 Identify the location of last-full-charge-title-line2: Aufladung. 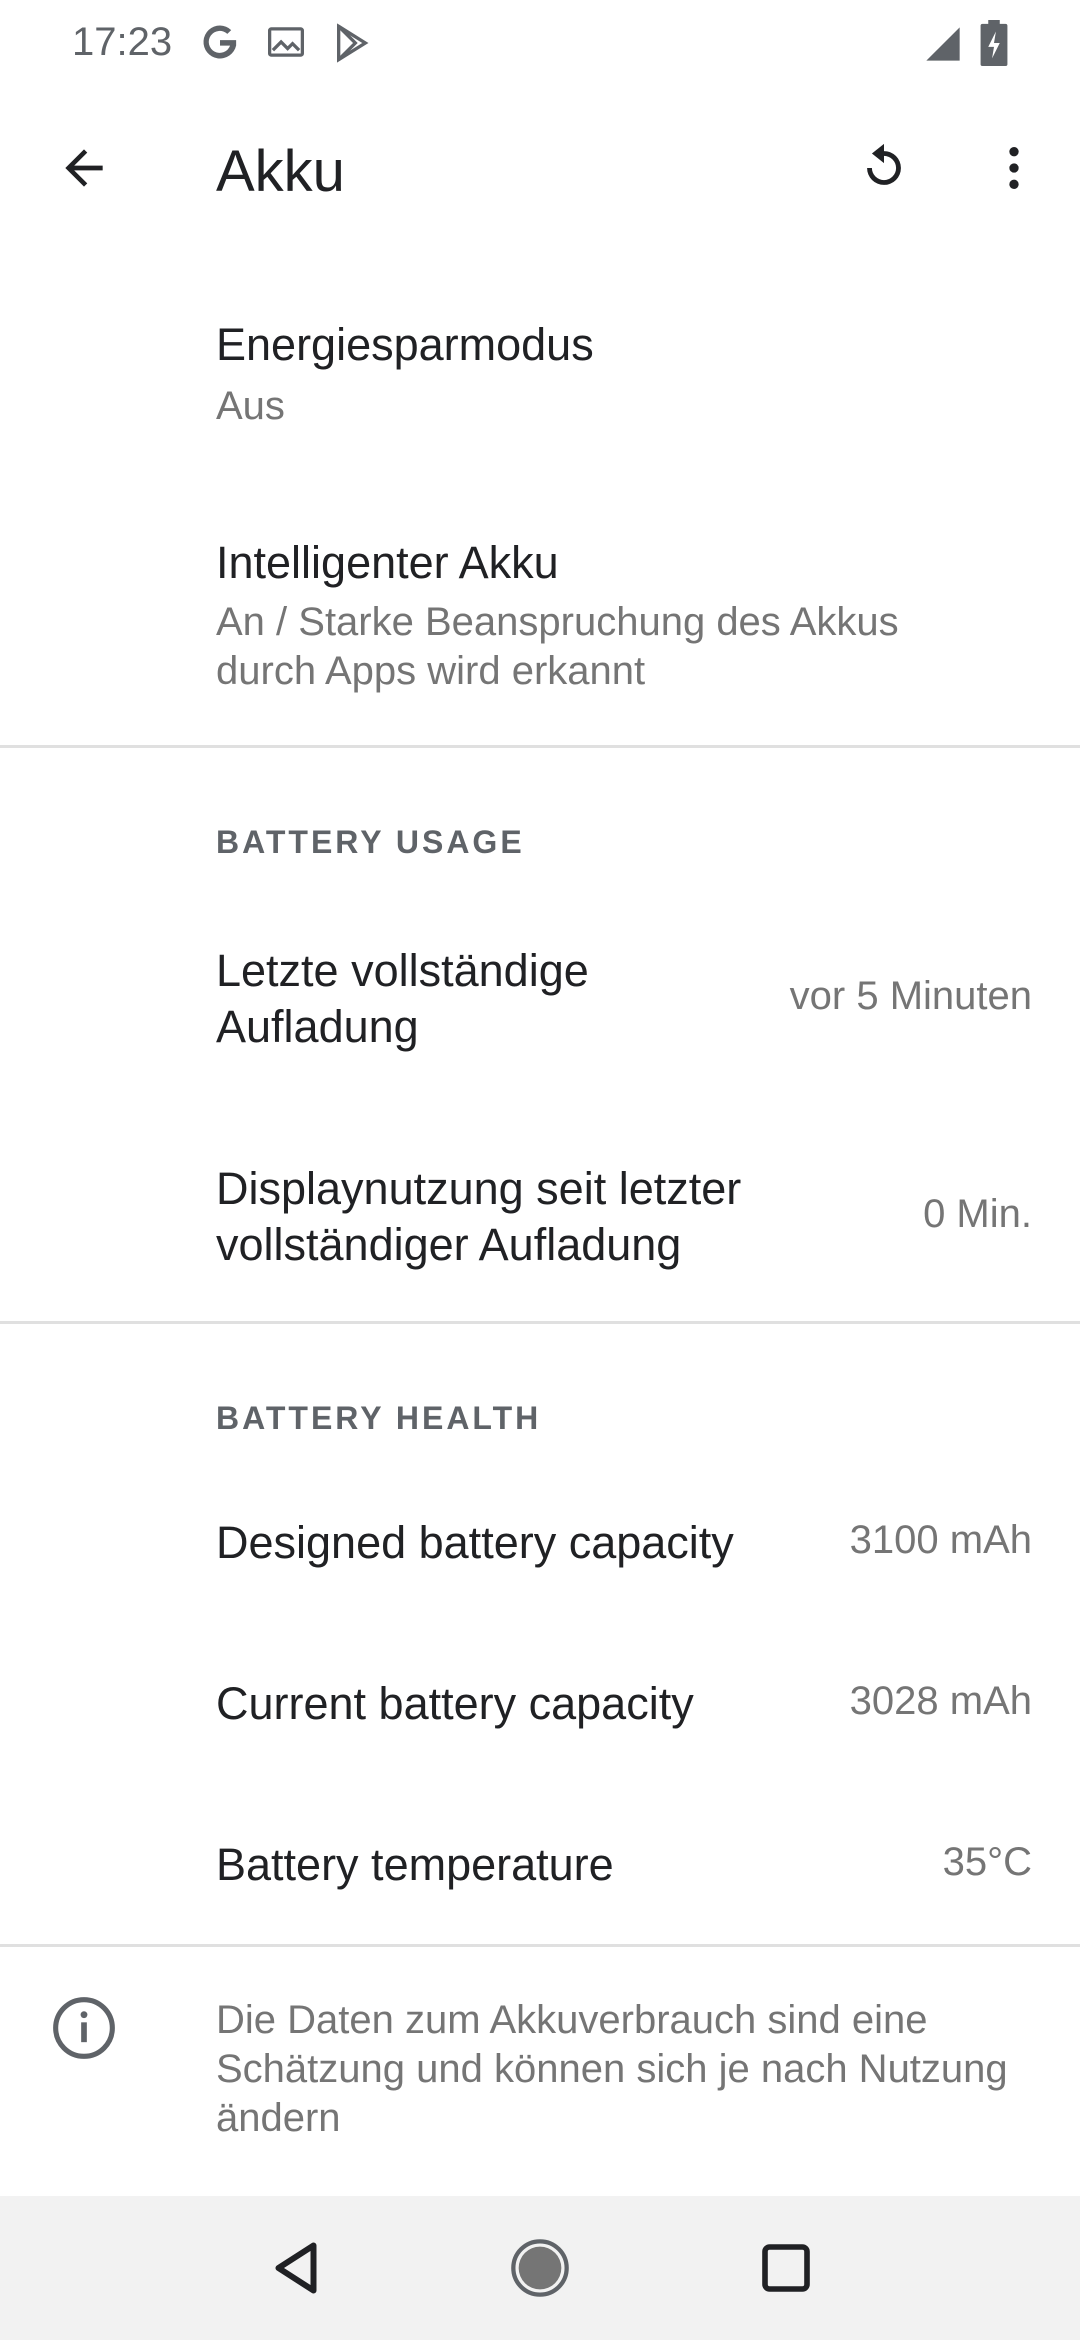
(317, 1026).